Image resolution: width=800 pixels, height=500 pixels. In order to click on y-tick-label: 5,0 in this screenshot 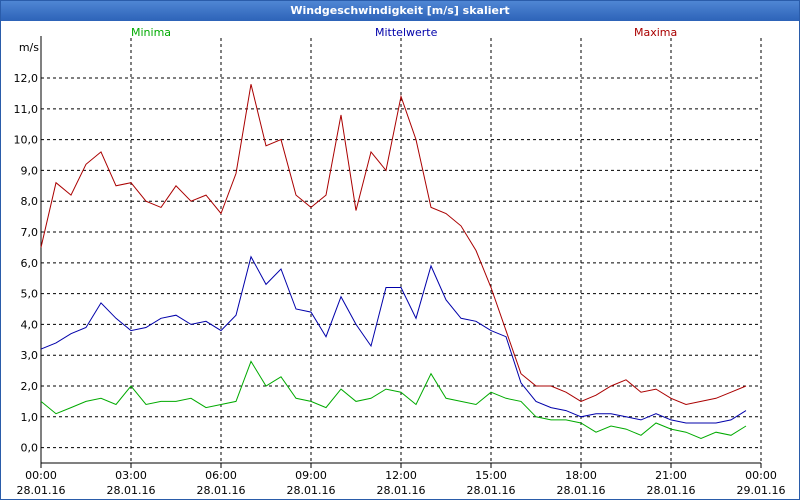, I will do `click(30, 294)`.